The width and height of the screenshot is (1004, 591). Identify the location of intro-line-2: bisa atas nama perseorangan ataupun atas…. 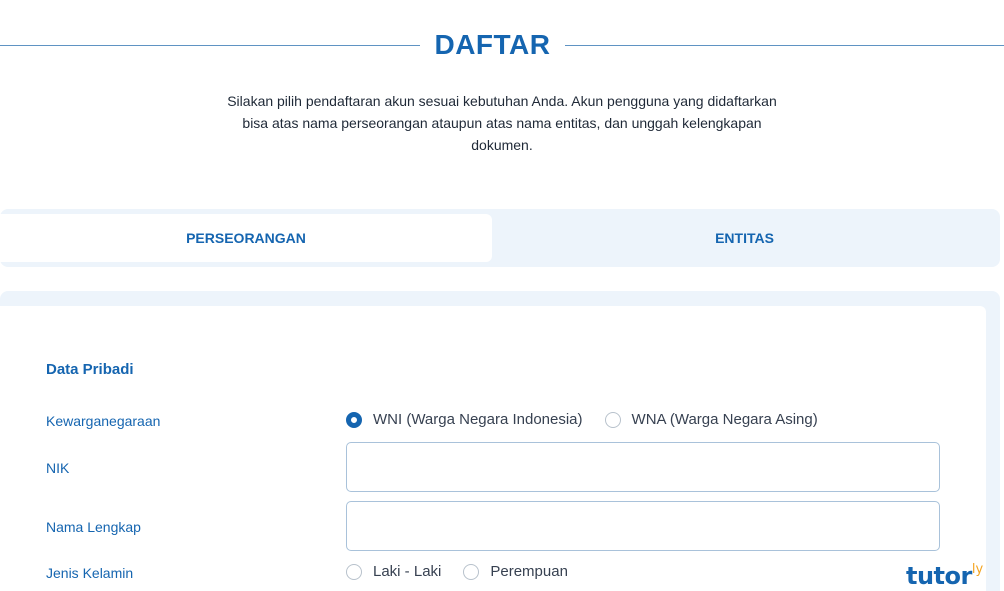
(502, 123).